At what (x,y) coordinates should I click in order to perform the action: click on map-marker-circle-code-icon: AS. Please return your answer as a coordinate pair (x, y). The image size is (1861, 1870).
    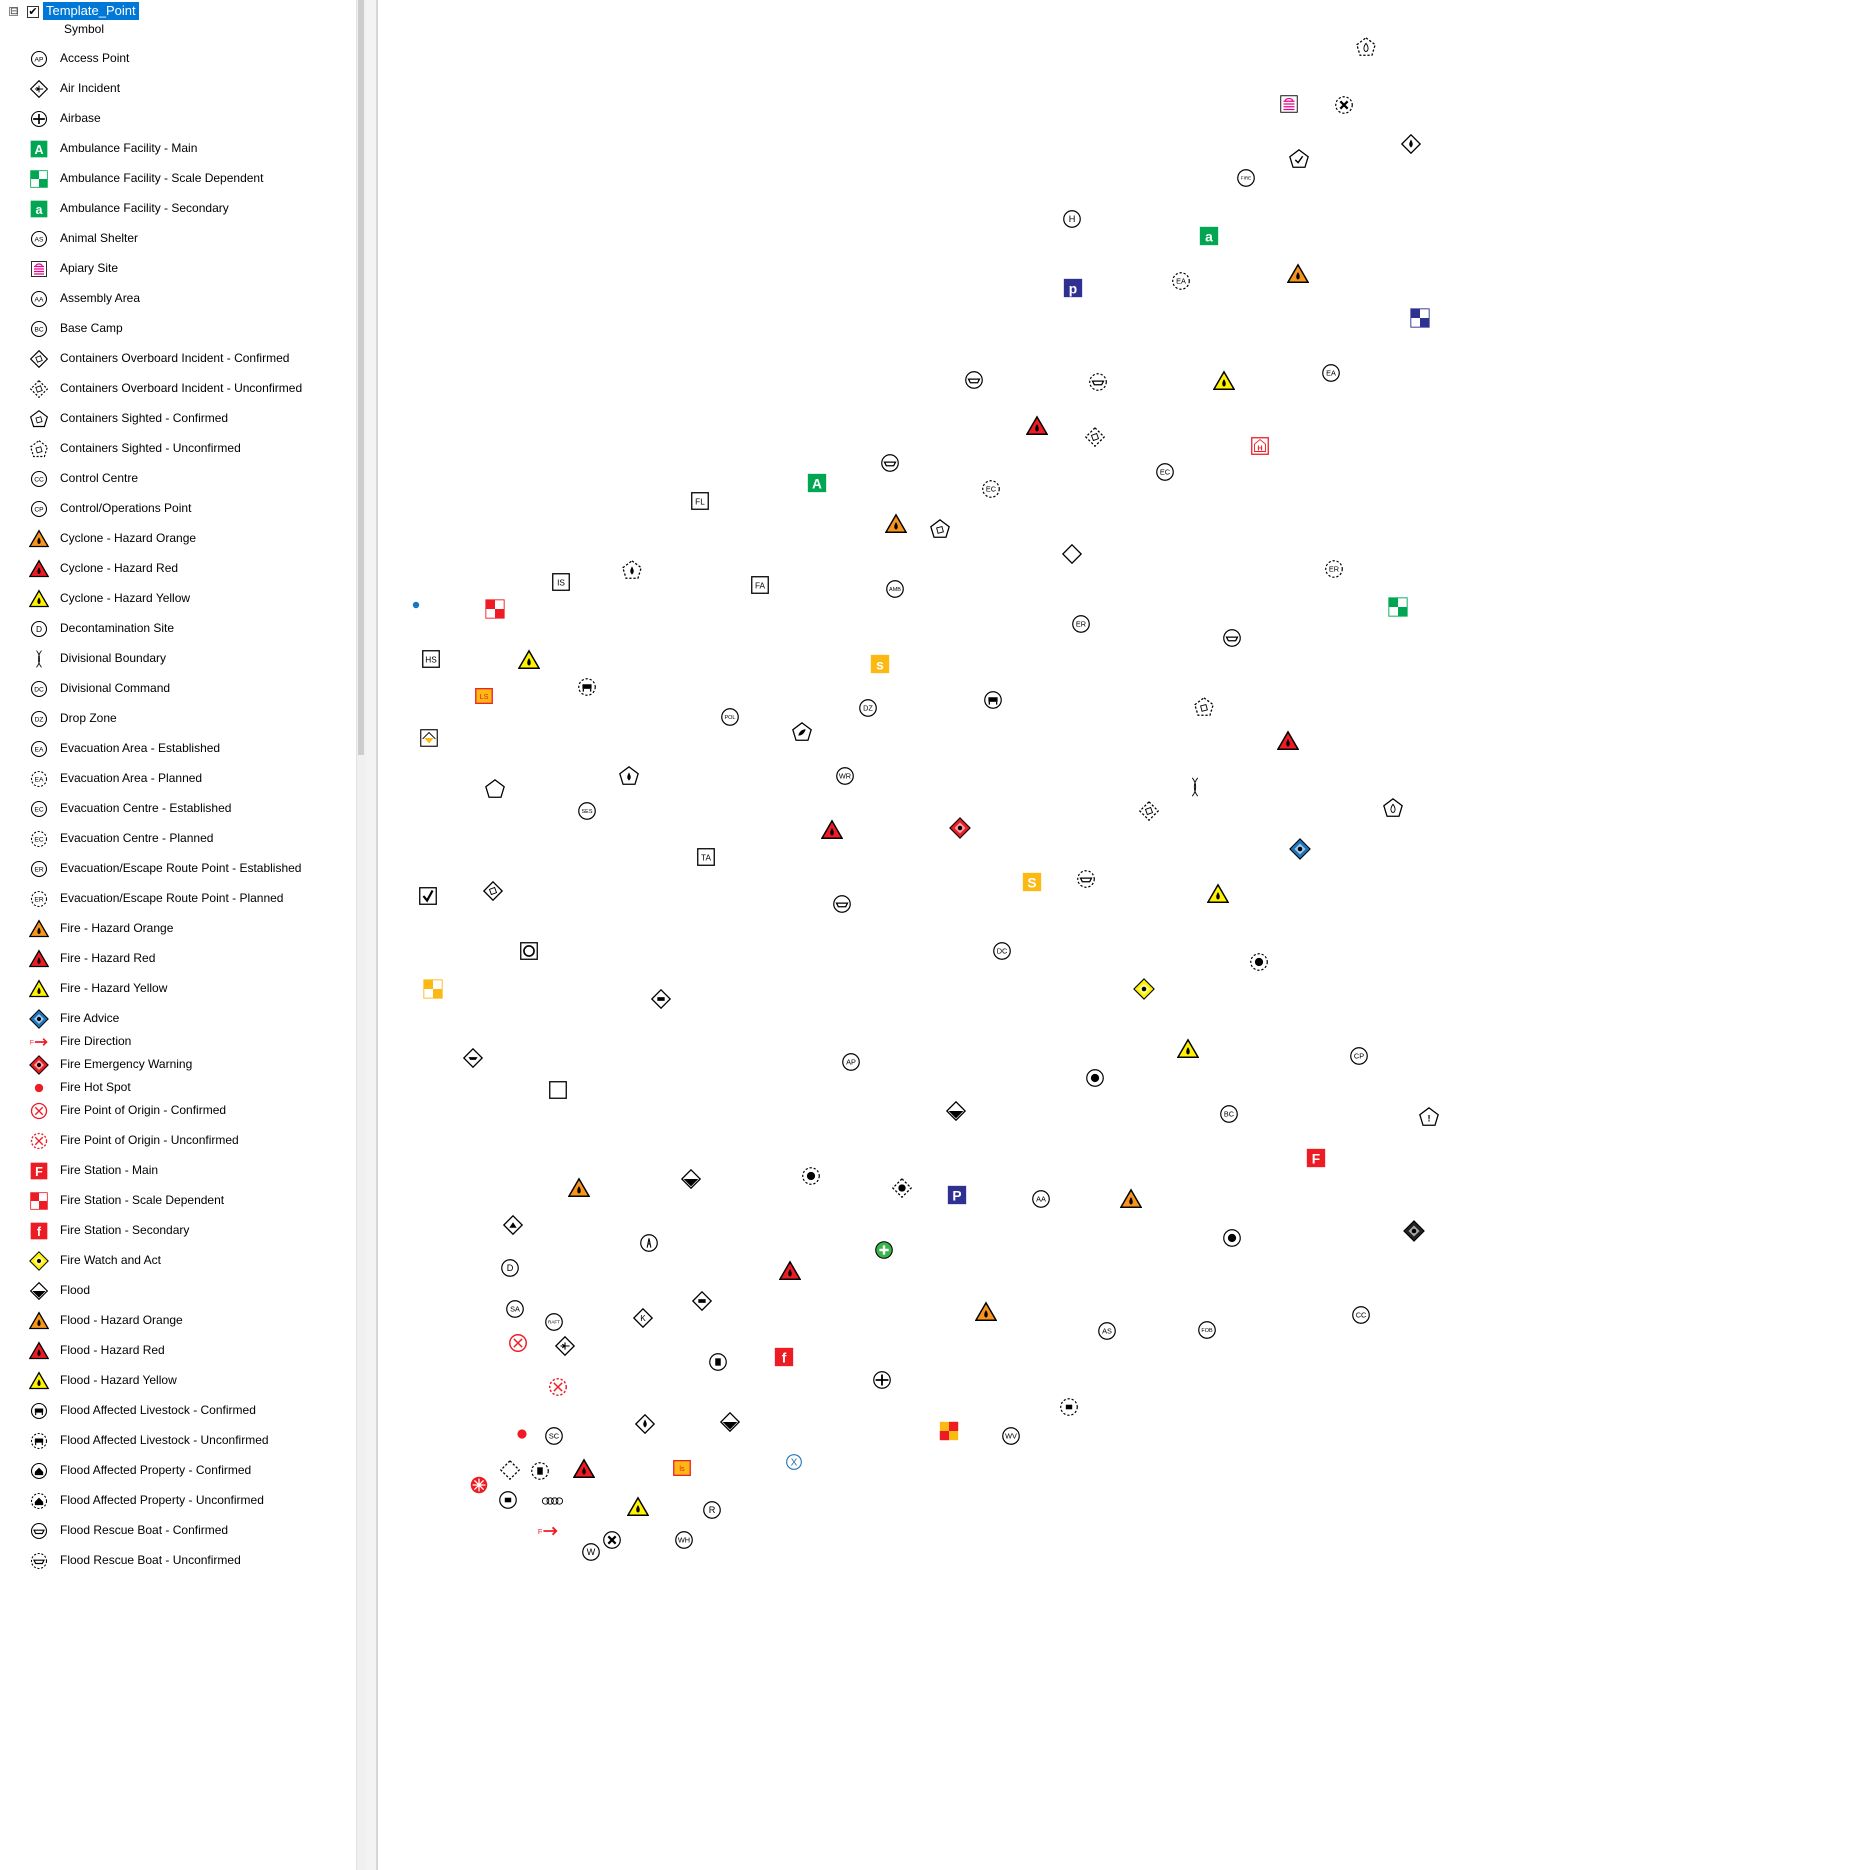
    Looking at the image, I should click on (1107, 1331).